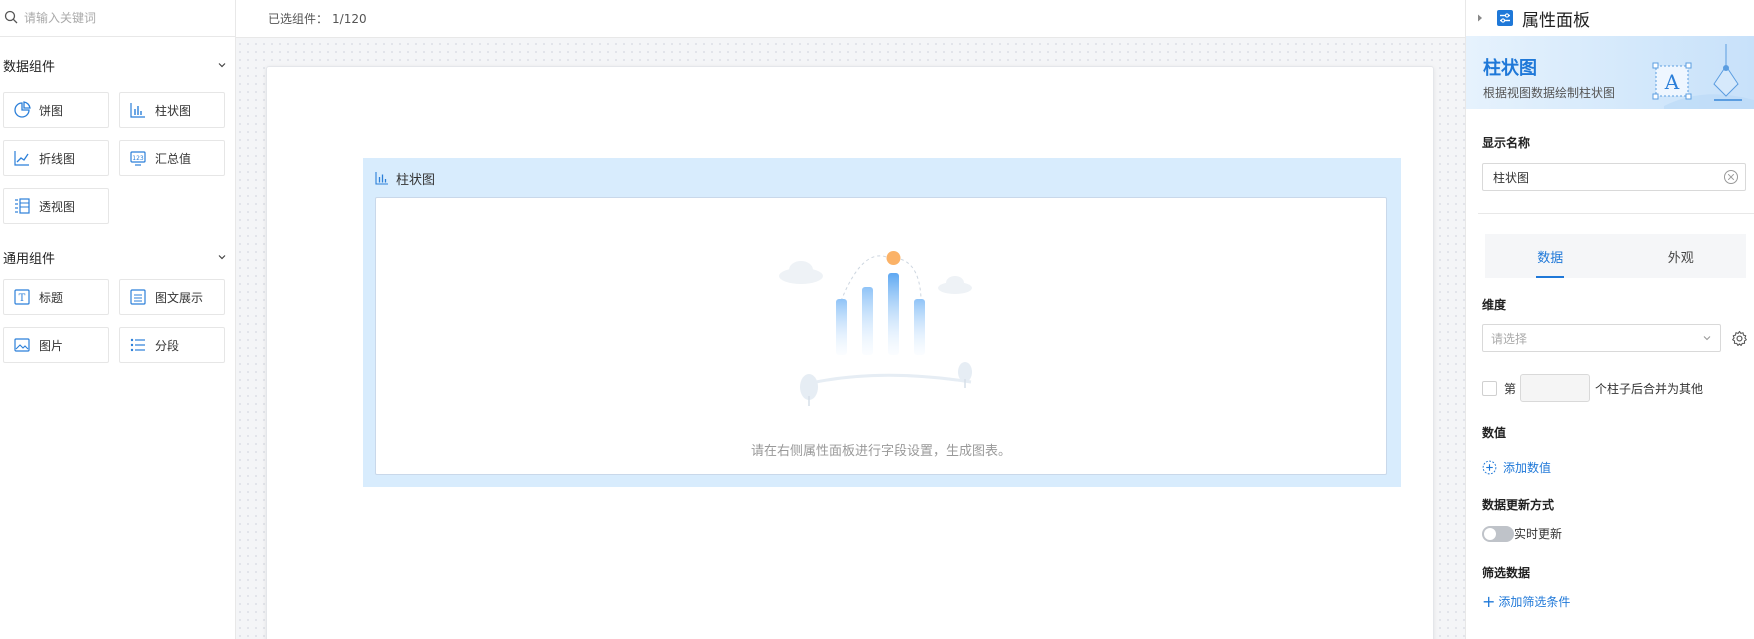 This screenshot has height=639, width=1754. I want to click on component-label: 汇总值, so click(173, 158).